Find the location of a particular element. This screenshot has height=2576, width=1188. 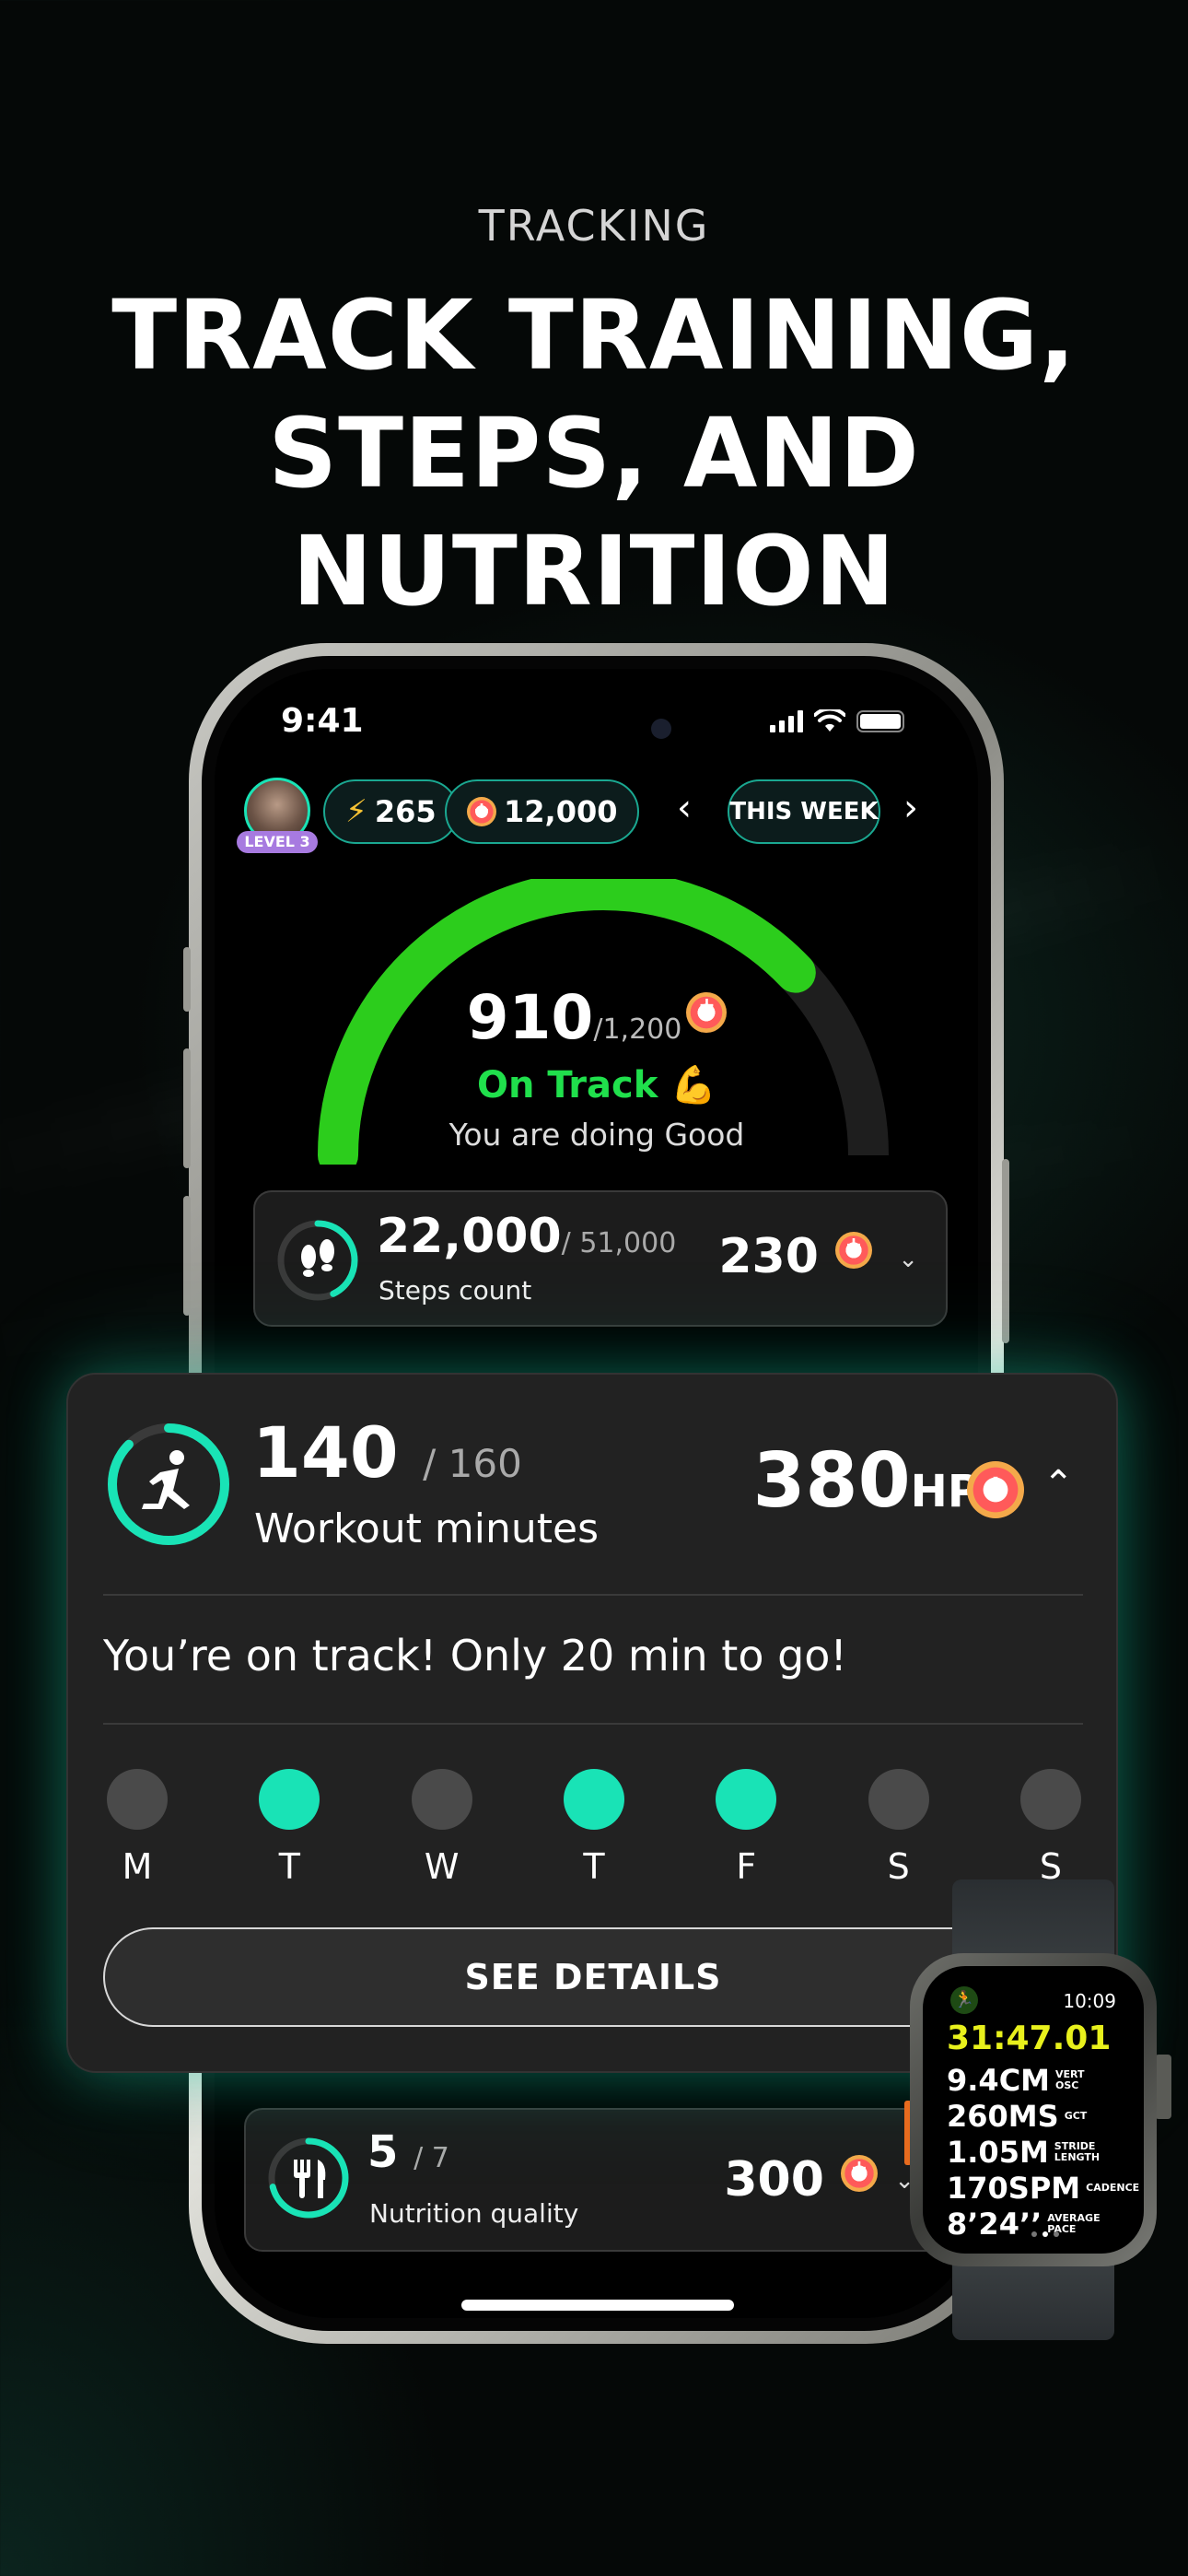

next-week-button: › is located at coordinates (910, 808).